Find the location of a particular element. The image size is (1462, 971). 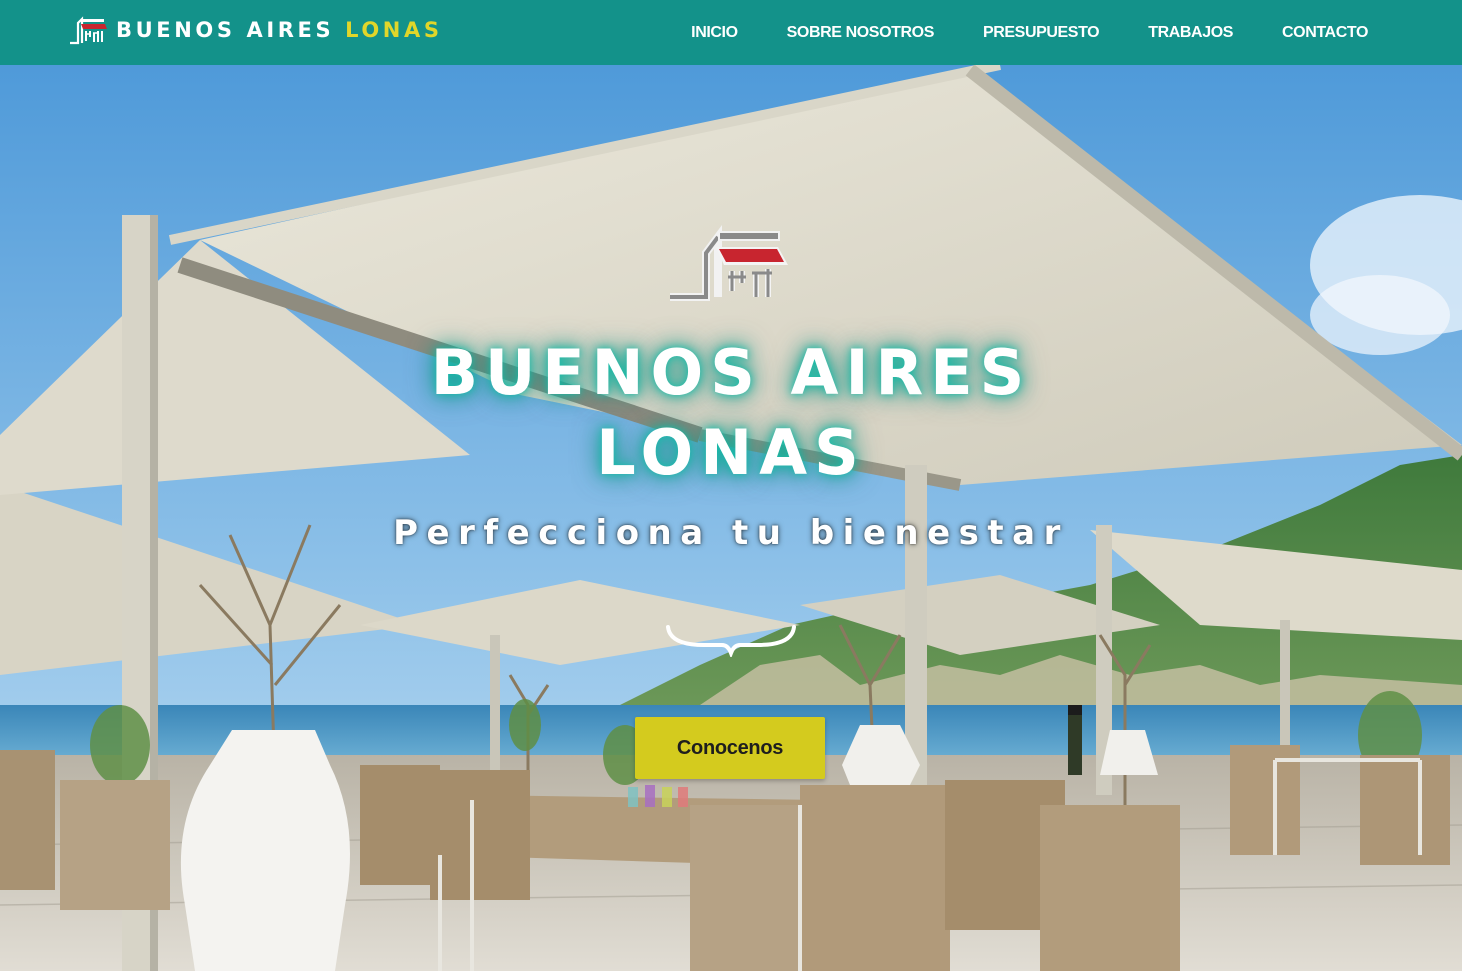

brand-name: BUENOS AIRES LONAS is located at coordinates (279, 30).